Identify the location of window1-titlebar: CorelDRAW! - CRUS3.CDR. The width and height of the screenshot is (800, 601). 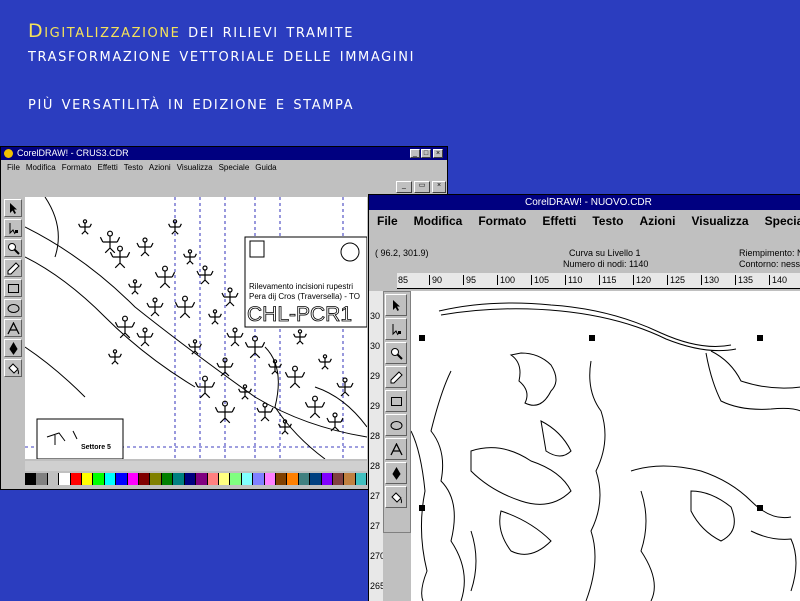
(224, 153).